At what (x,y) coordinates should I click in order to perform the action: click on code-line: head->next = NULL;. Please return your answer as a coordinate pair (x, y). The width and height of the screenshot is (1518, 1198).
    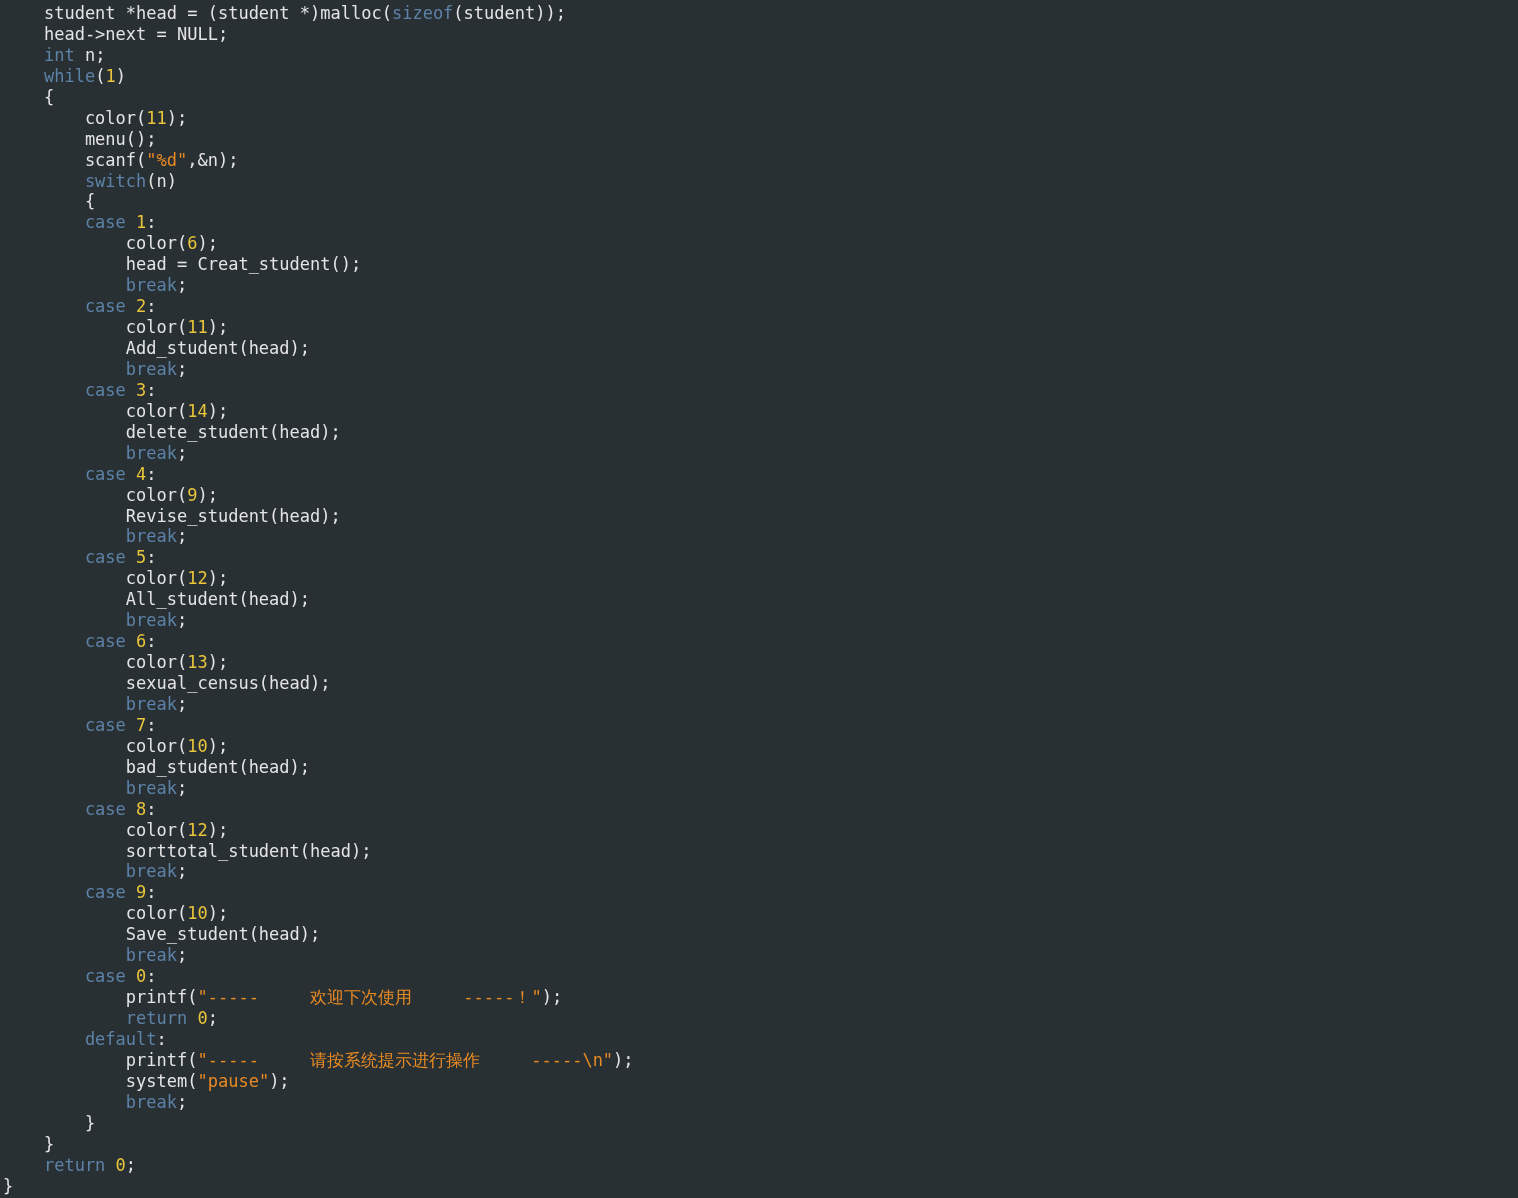
    Looking at the image, I should click on (135, 34).